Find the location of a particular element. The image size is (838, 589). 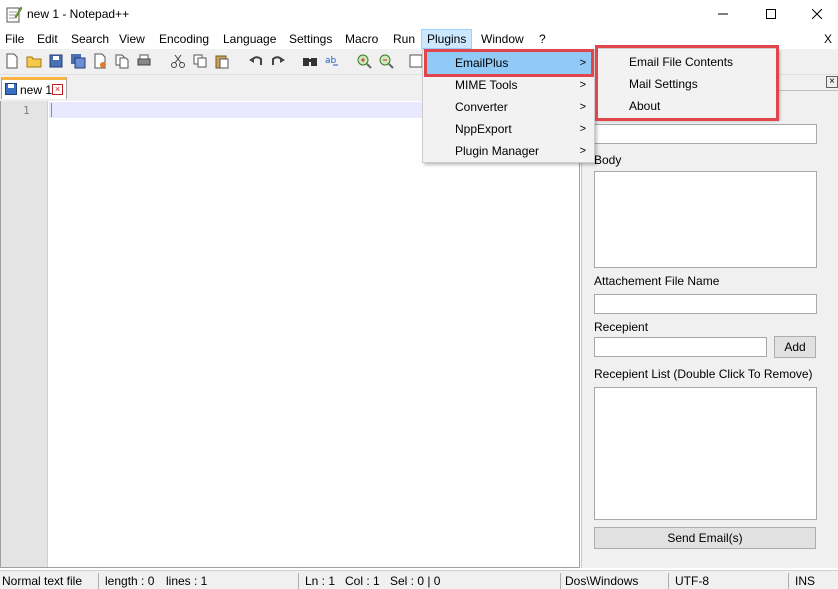

find-icon is located at coordinates (310, 61).